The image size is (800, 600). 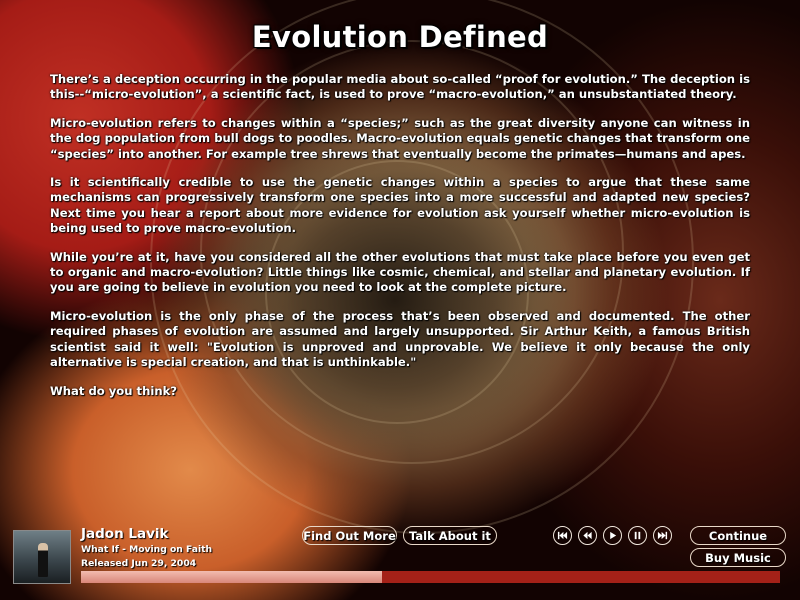 What do you see at coordinates (231, 577) in the screenshot?
I see `progress-fill` at bounding box center [231, 577].